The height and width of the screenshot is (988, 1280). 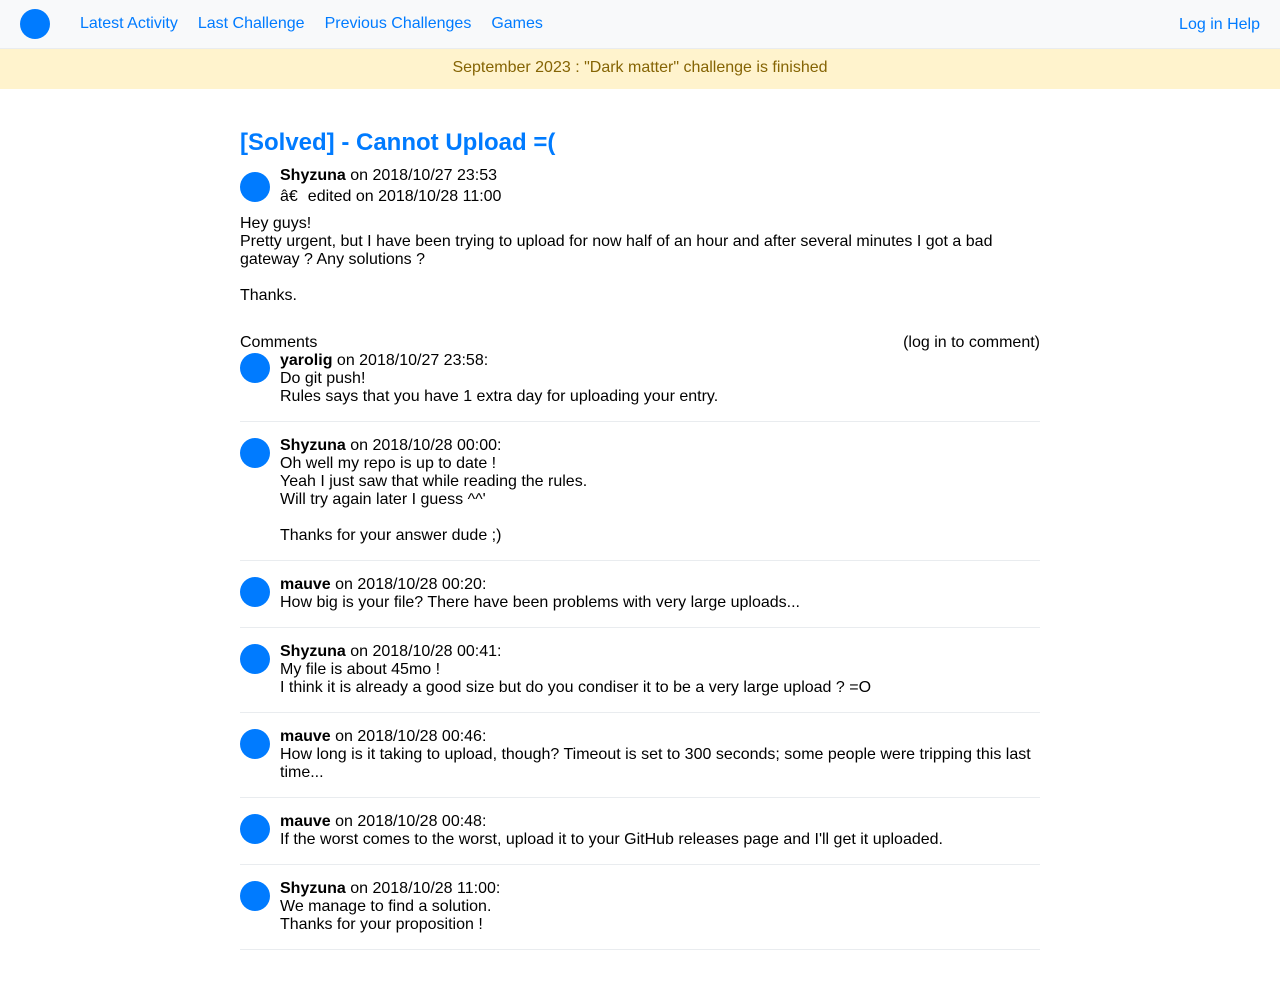 What do you see at coordinates (129, 24) in the screenshot?
I see `nav-latest-activity: Latest Activity` at bounding box center [129, 24].